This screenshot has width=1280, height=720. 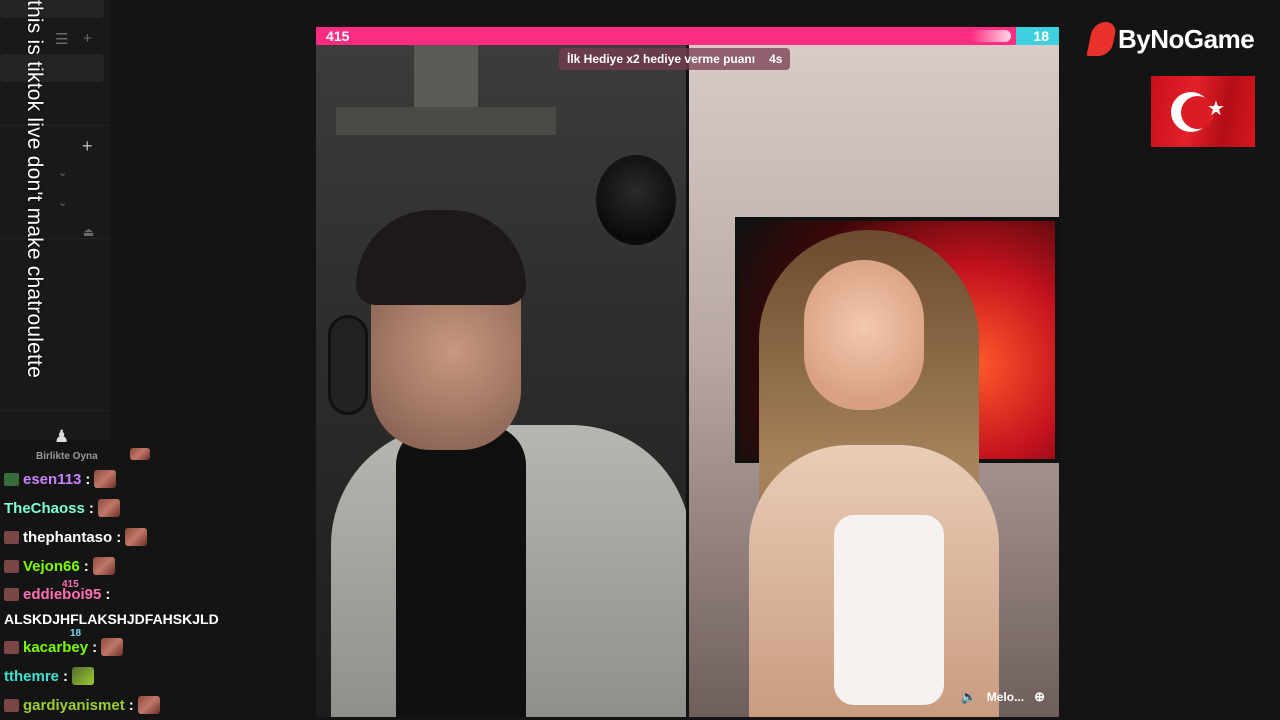 What do you see at coordinates (864, 335) in the screenshot?
I see `guest-face` at bounding box center [864, 335].